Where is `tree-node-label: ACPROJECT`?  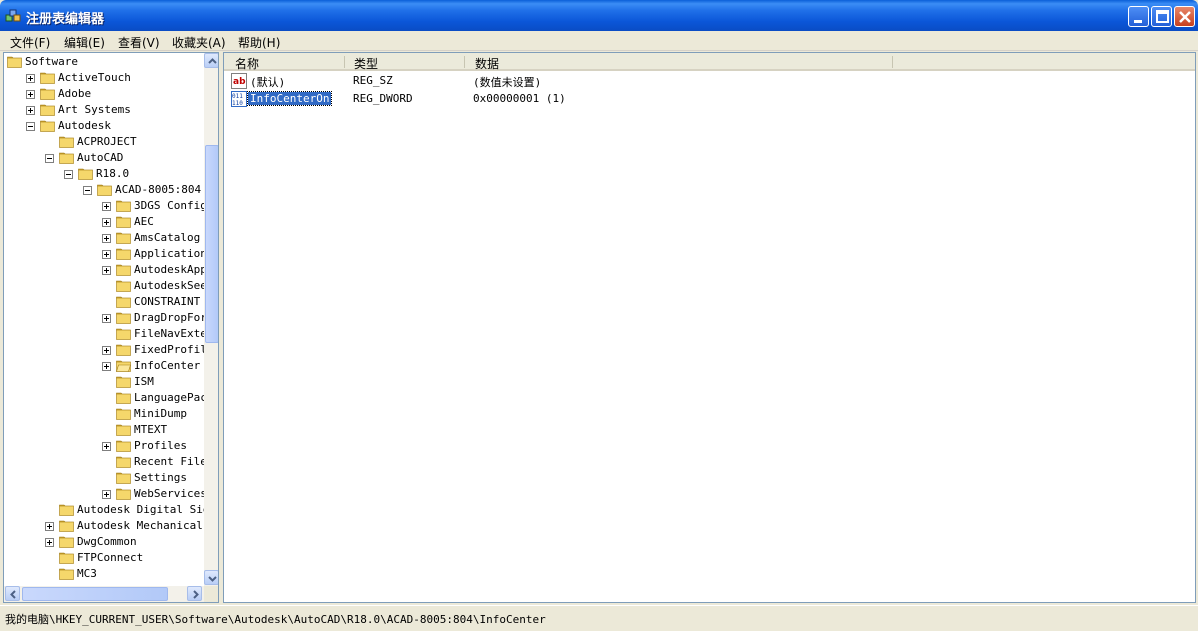 tree-node-label: ACPROJECT is located at coordinates (107, 141).